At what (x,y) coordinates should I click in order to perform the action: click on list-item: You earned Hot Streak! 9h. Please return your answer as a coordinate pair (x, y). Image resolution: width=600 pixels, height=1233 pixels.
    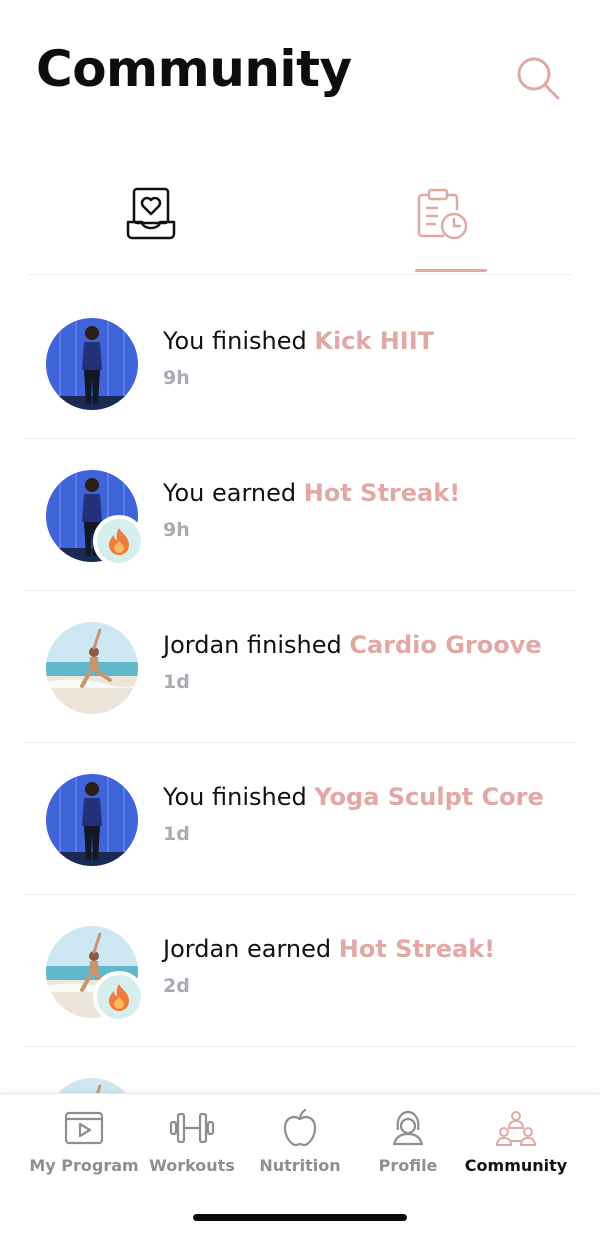
    Looking at the image, I should click on (300, 515).